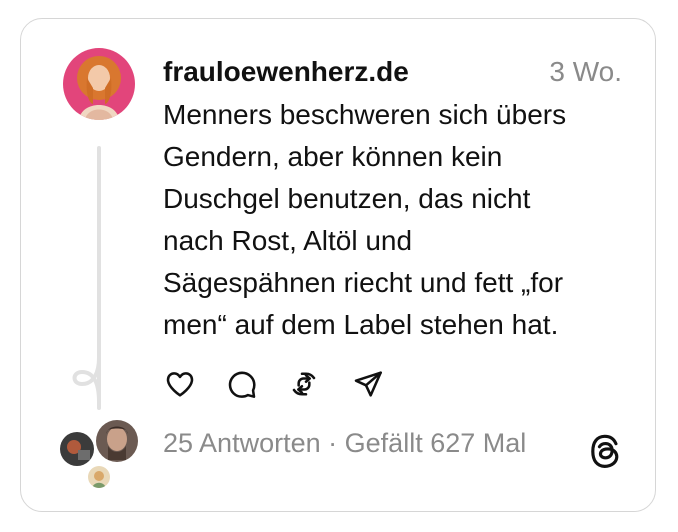 The height and width of the screenshot is (532, 678). Describe the element at coordinates (286, 72) in the screenshot. I see `author-username: frauloewenherz.de` at that location.